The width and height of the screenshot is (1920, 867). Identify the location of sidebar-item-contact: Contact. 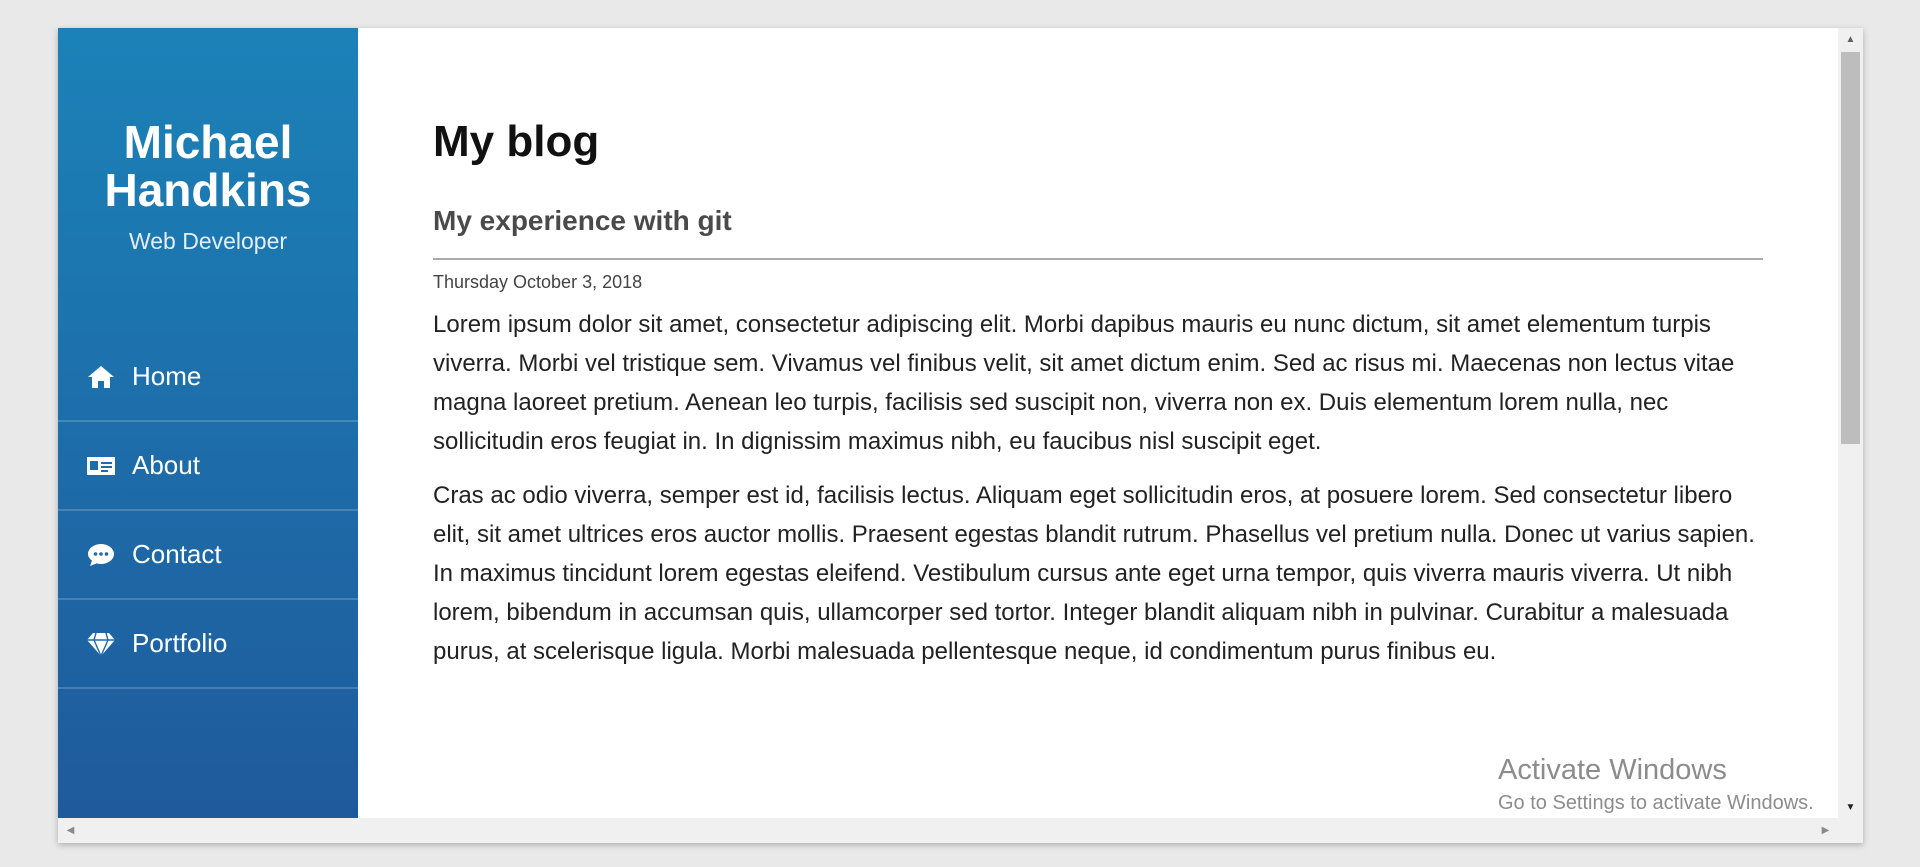
(208, 555).